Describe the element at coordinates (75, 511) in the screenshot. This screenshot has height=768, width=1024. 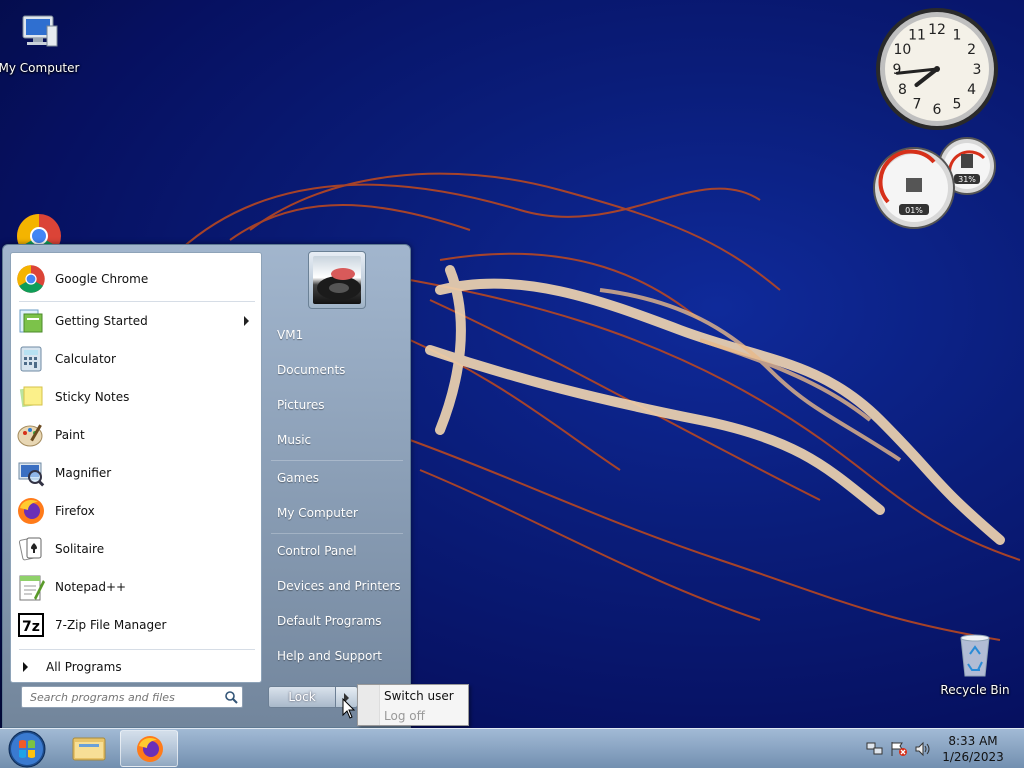
I see `program-label: Firefox` at that location.